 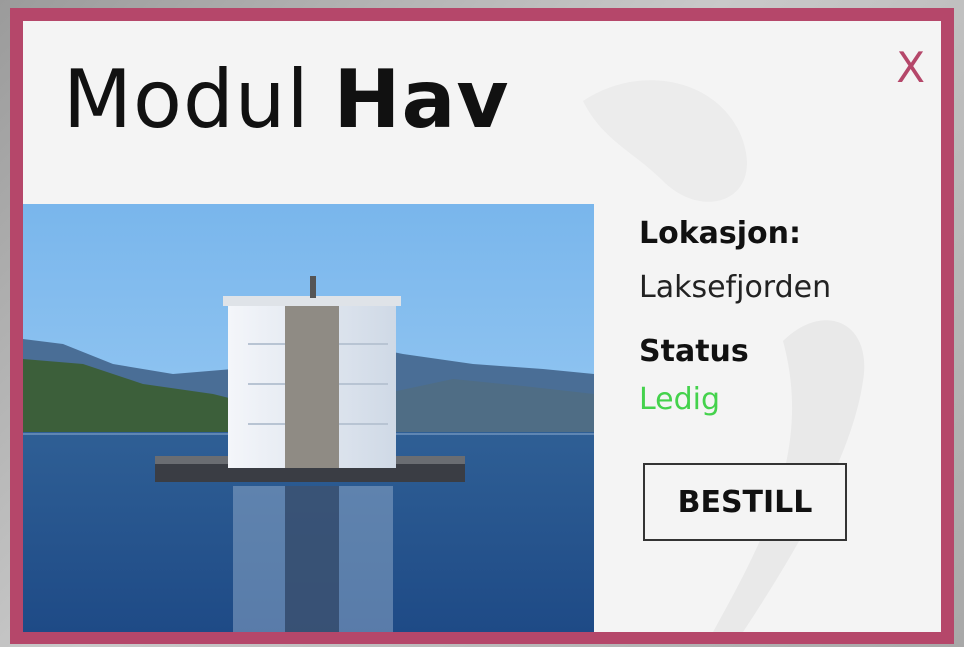 I want to click on title-name: Hav, so click(x=421, y=99).